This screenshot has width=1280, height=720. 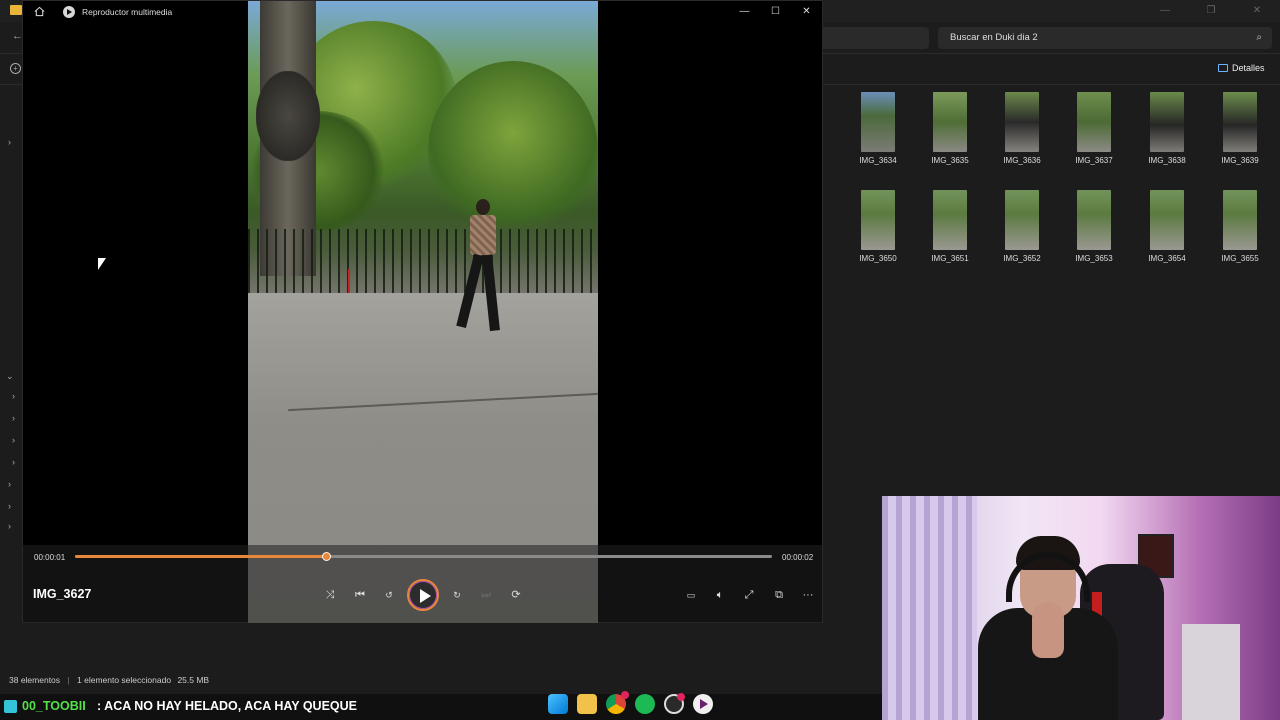 What do you see at coordinates (1167, 258) in the screenshot?
I see `thumbnail-label: IMG_3654` at bounding box center [1167, 258].